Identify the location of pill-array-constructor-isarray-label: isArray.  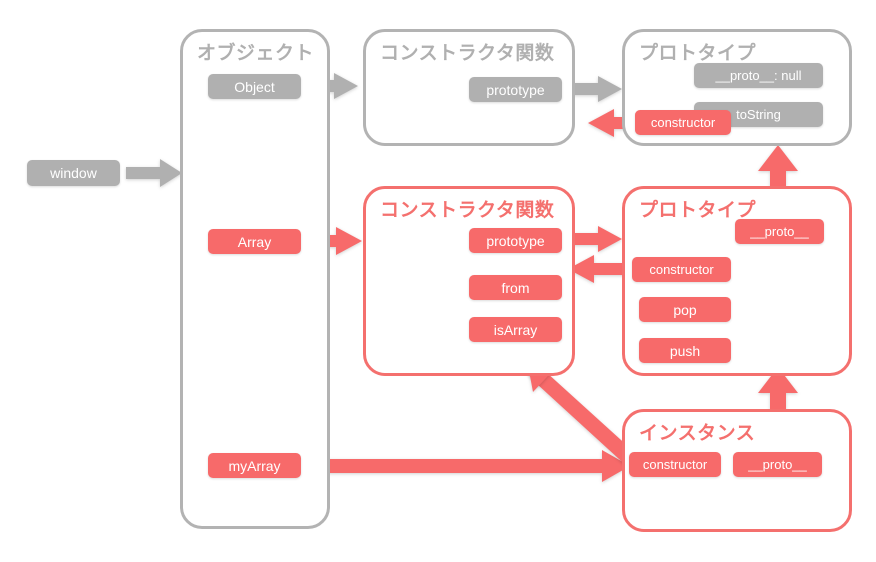
(515, 329).